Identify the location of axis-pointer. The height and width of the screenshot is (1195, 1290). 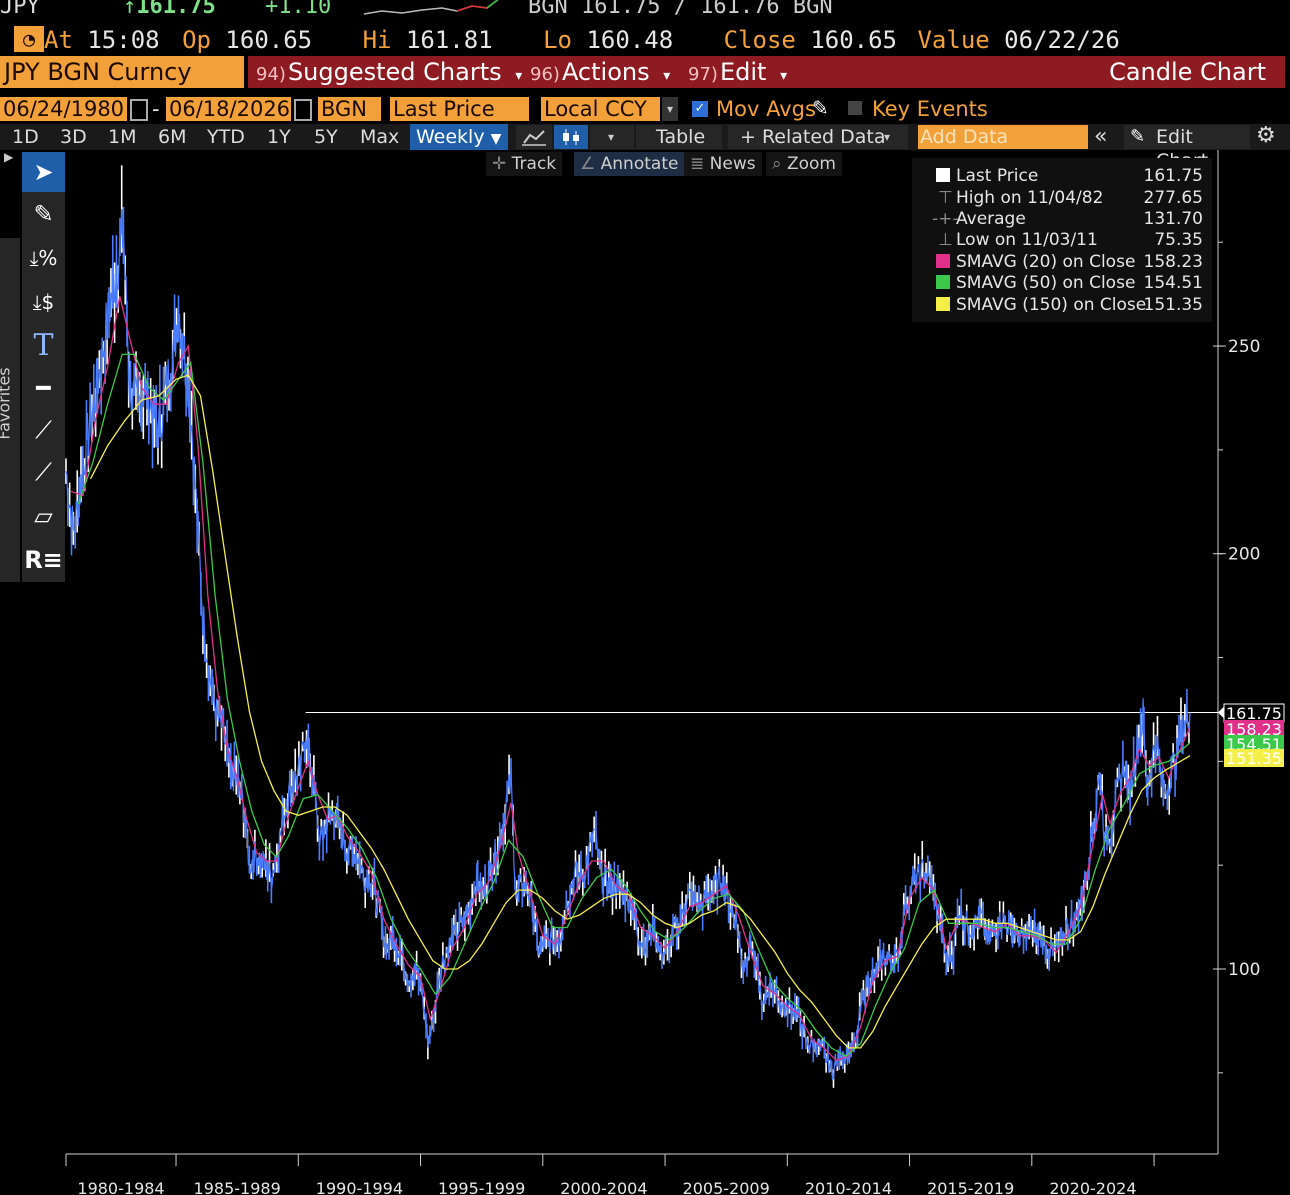
(1221, 712).